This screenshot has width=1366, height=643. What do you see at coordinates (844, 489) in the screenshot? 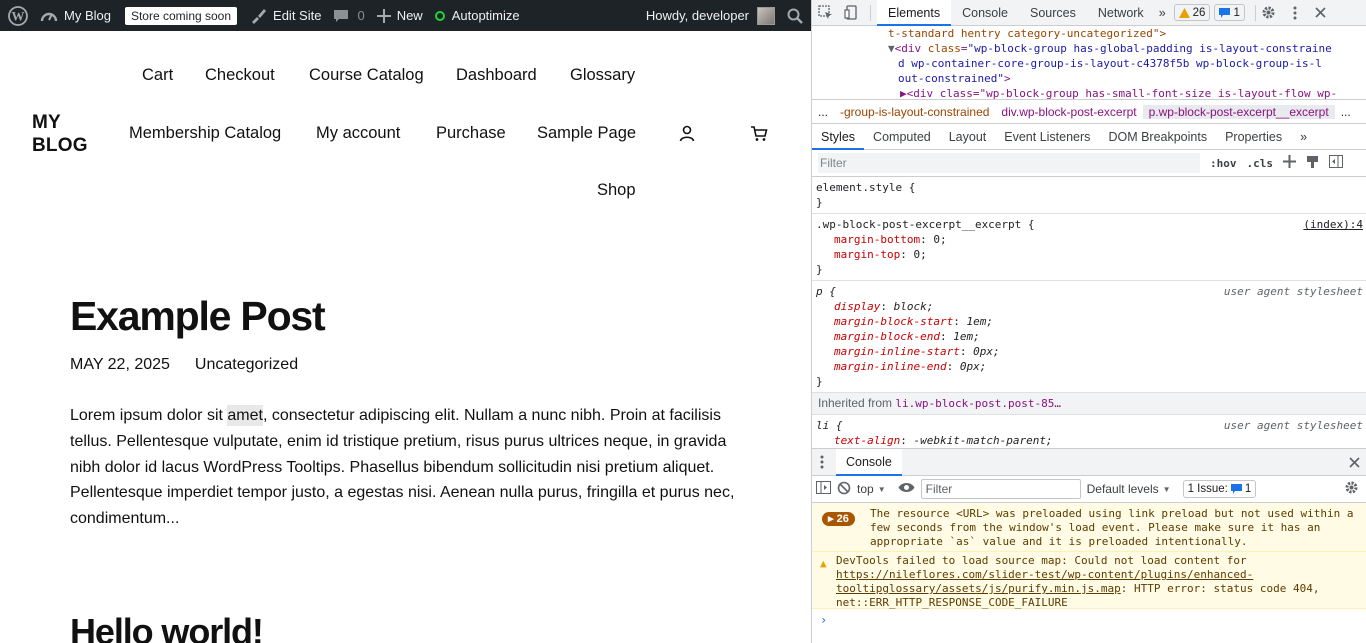
I see `clear-console-button` at bounding box center [844, 489].